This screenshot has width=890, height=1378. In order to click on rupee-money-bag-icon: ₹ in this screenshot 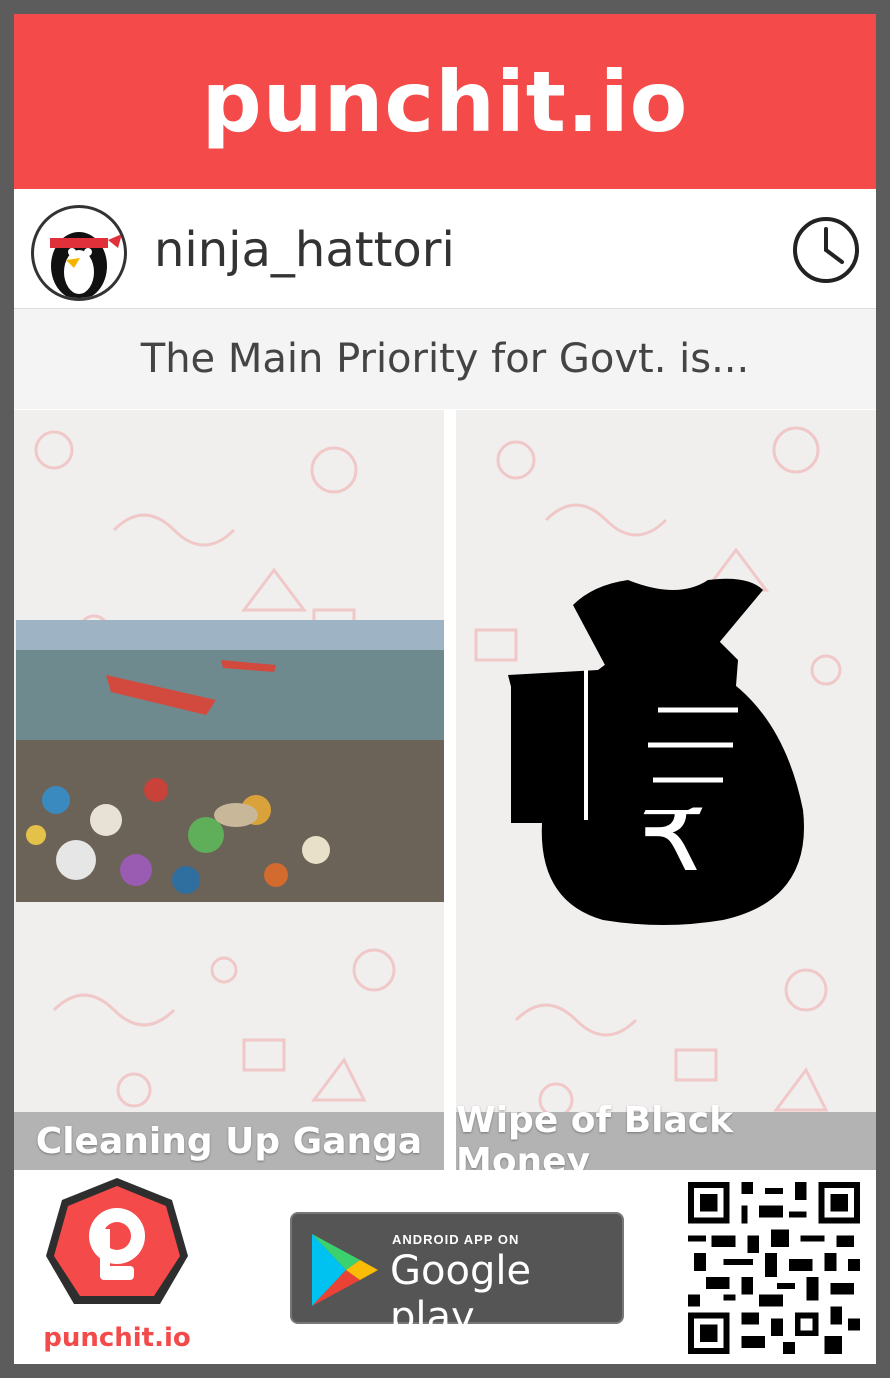, I will do `click(656, 751)`.